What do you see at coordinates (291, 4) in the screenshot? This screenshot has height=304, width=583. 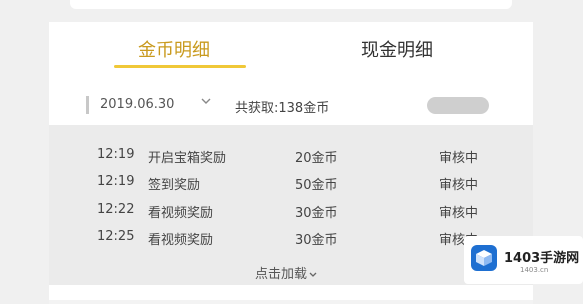 I see `top-card` at bounding box center [291, 4].